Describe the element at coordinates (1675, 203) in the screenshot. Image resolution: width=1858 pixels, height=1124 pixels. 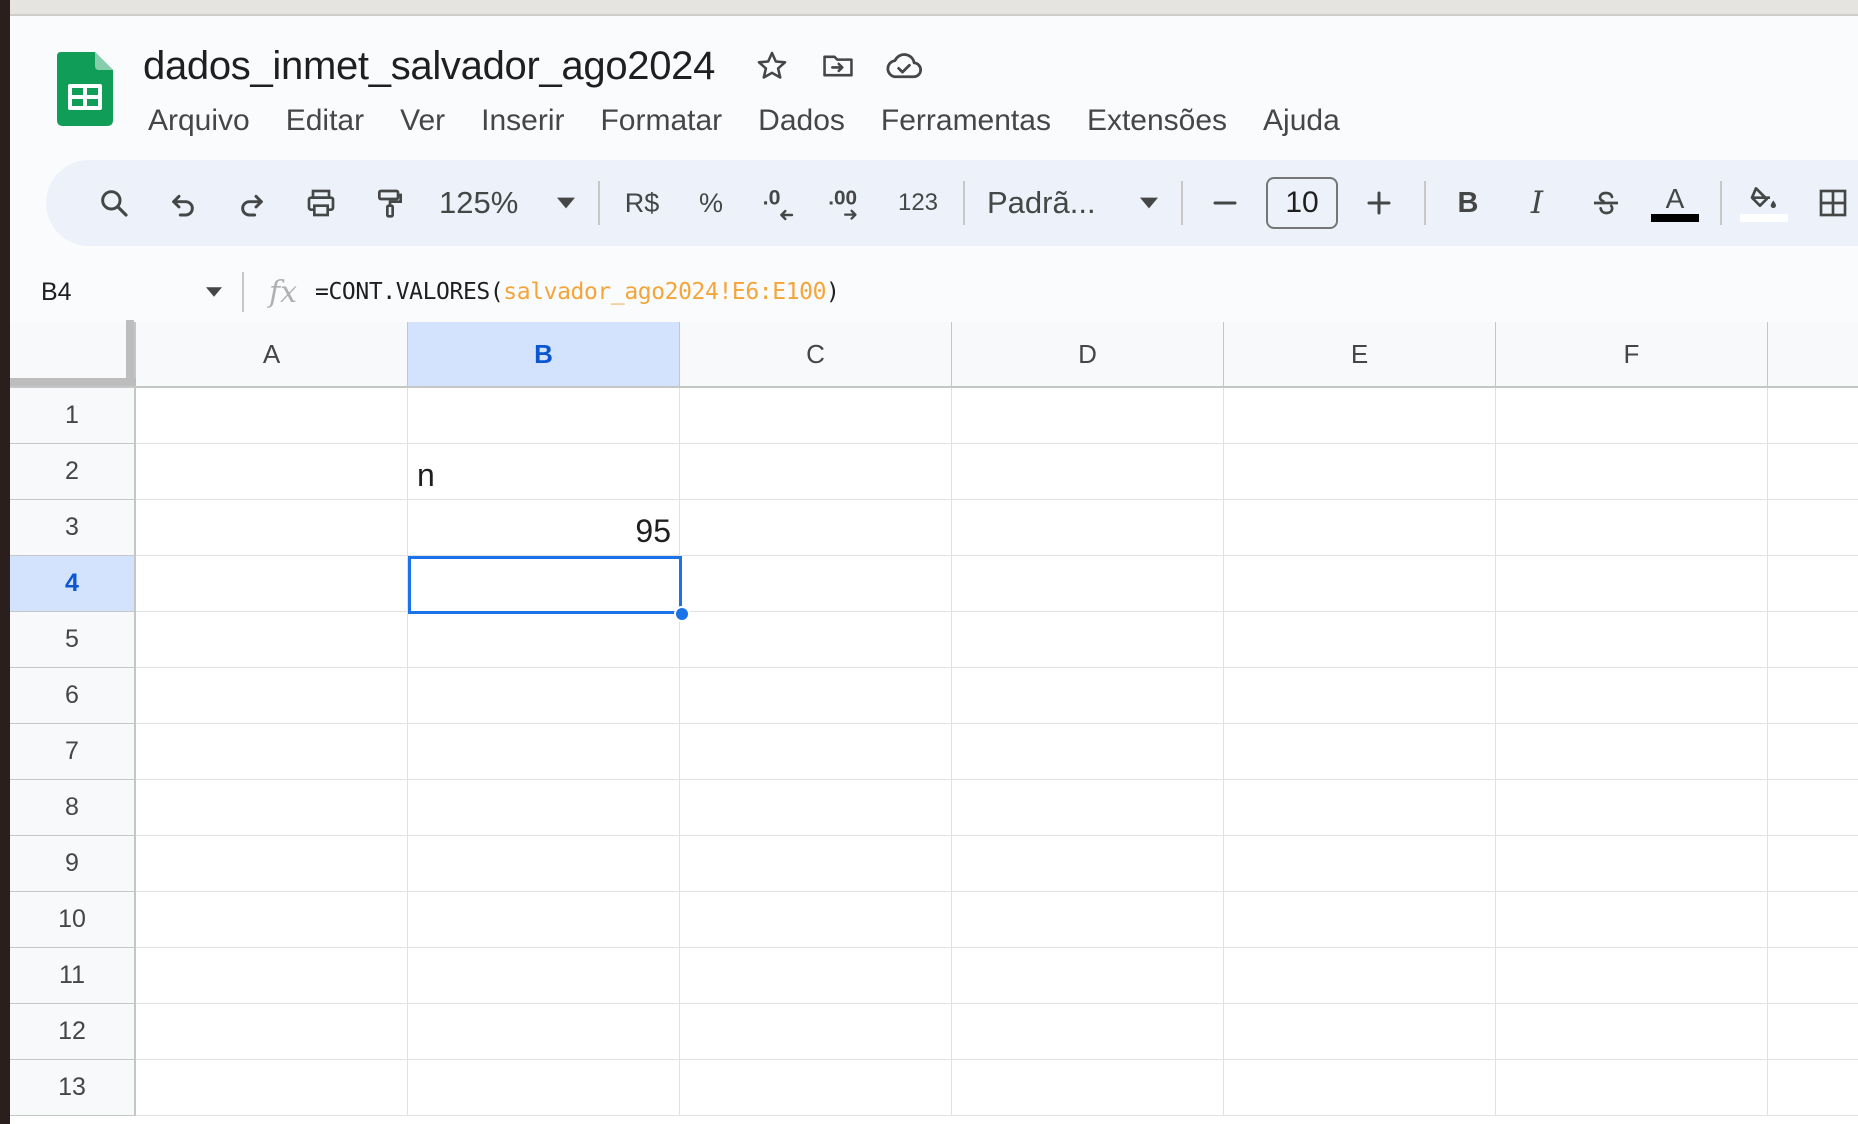
I see `text-color-button: A` at that location.